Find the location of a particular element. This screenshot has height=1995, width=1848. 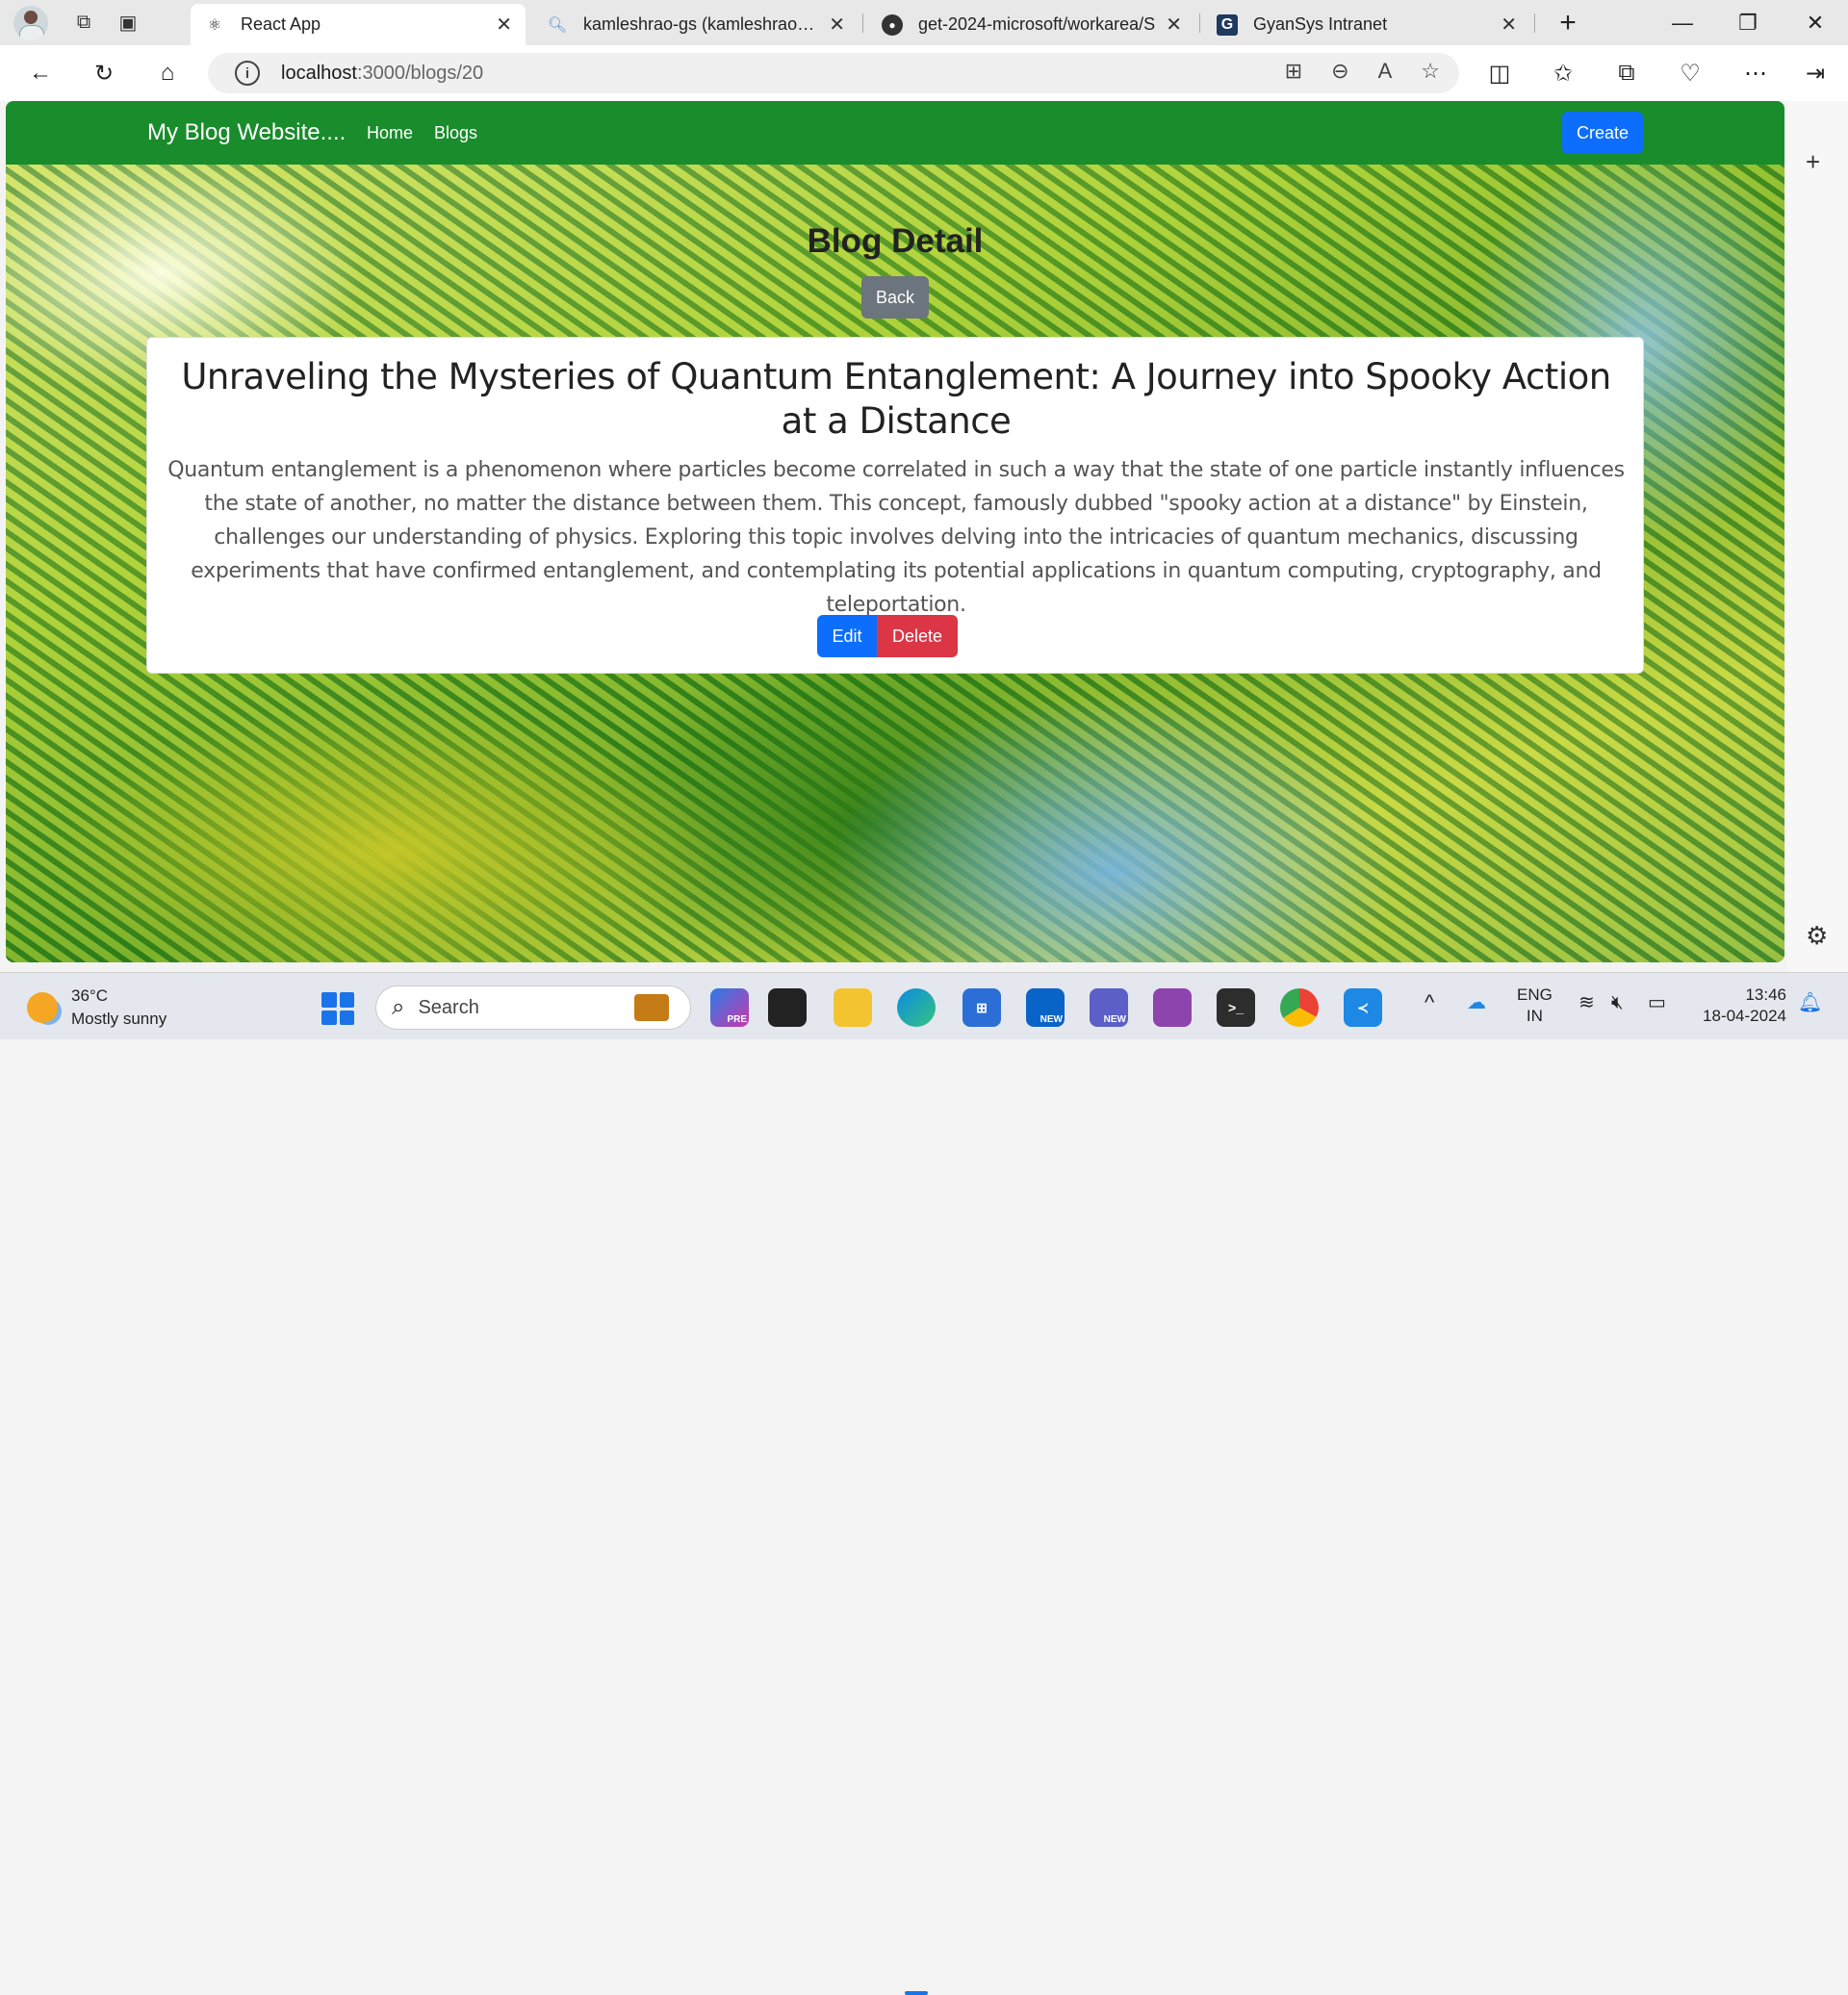

start-windows-icon is located at coordinates (337, 1008).